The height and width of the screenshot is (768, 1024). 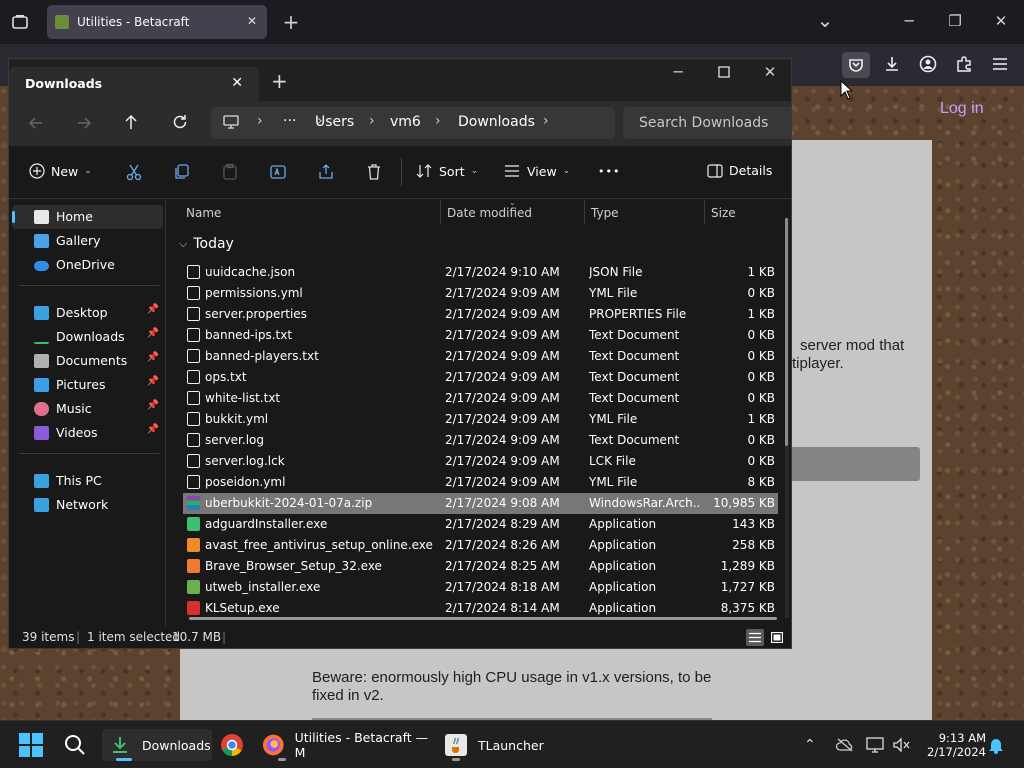 I want to click on downloads-icon, so click(x=892, y=64).